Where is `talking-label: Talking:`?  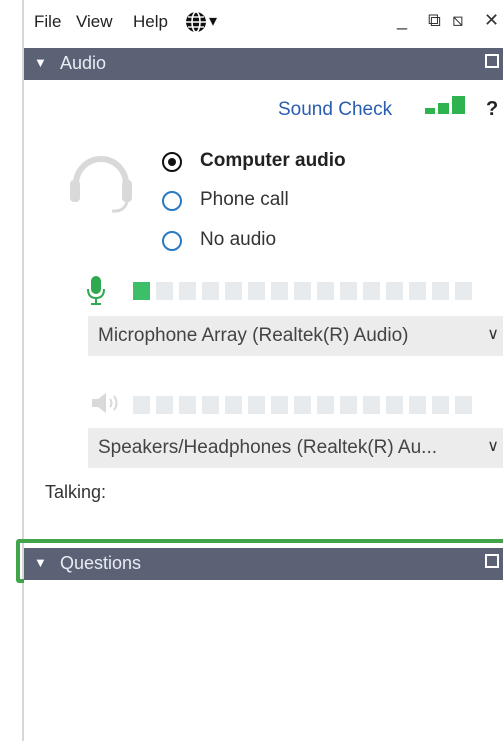 talking-label: Talking: is located at coordinates (76, 492).